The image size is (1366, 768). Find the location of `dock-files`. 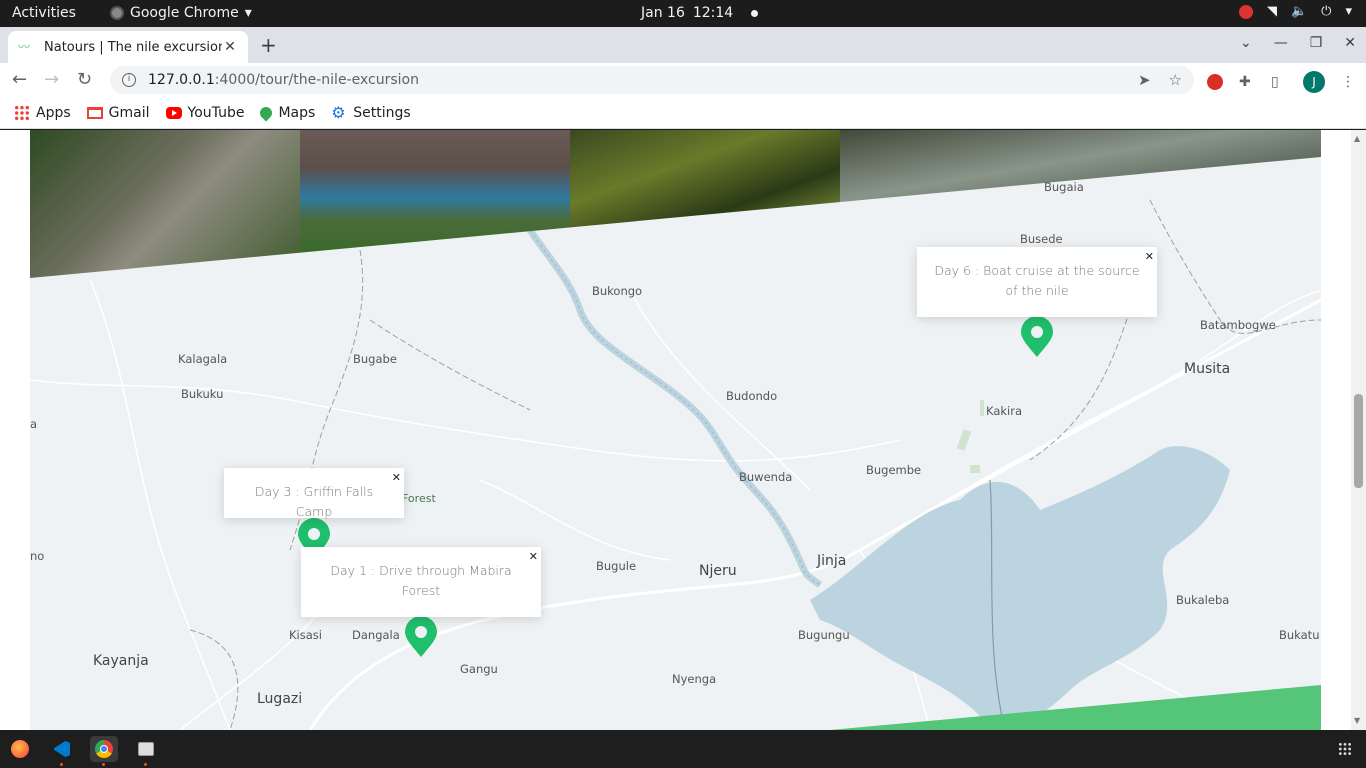

dock-files is located at coordinates (146, 751).